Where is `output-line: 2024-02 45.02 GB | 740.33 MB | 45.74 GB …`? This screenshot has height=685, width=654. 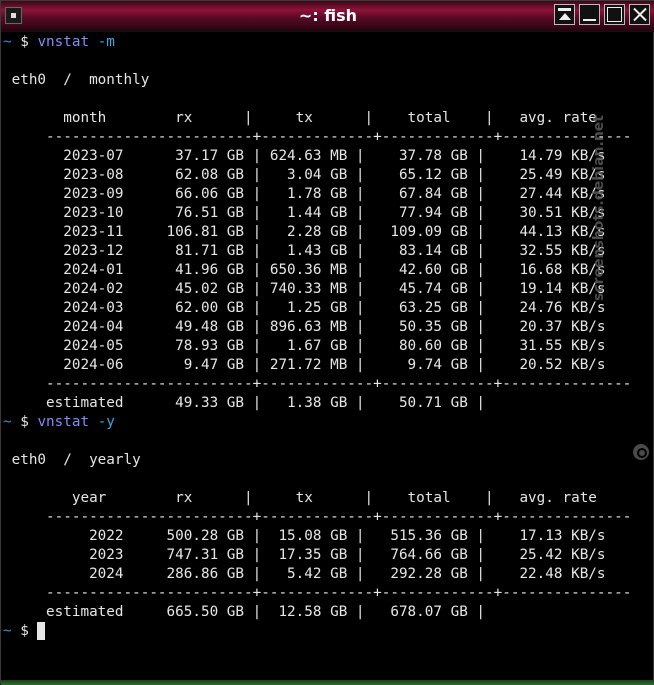
output-line: 2024-02 45.02 GB | 740.33 MB | 45.74 GB … is located at coordinates (304, 289).